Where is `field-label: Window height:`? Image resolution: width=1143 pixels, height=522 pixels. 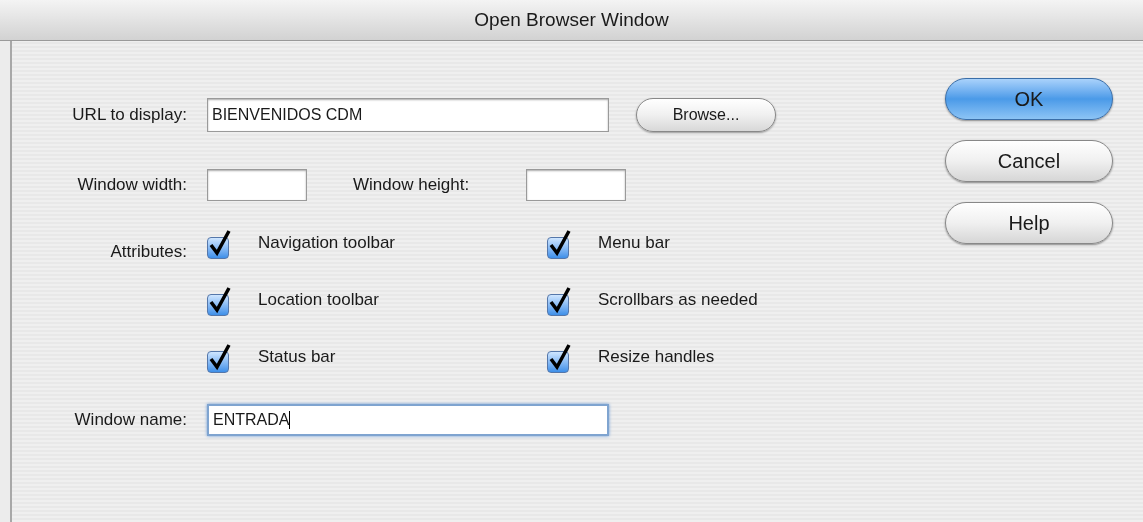
field-label: Window height: is located at coordinates (412, 185).